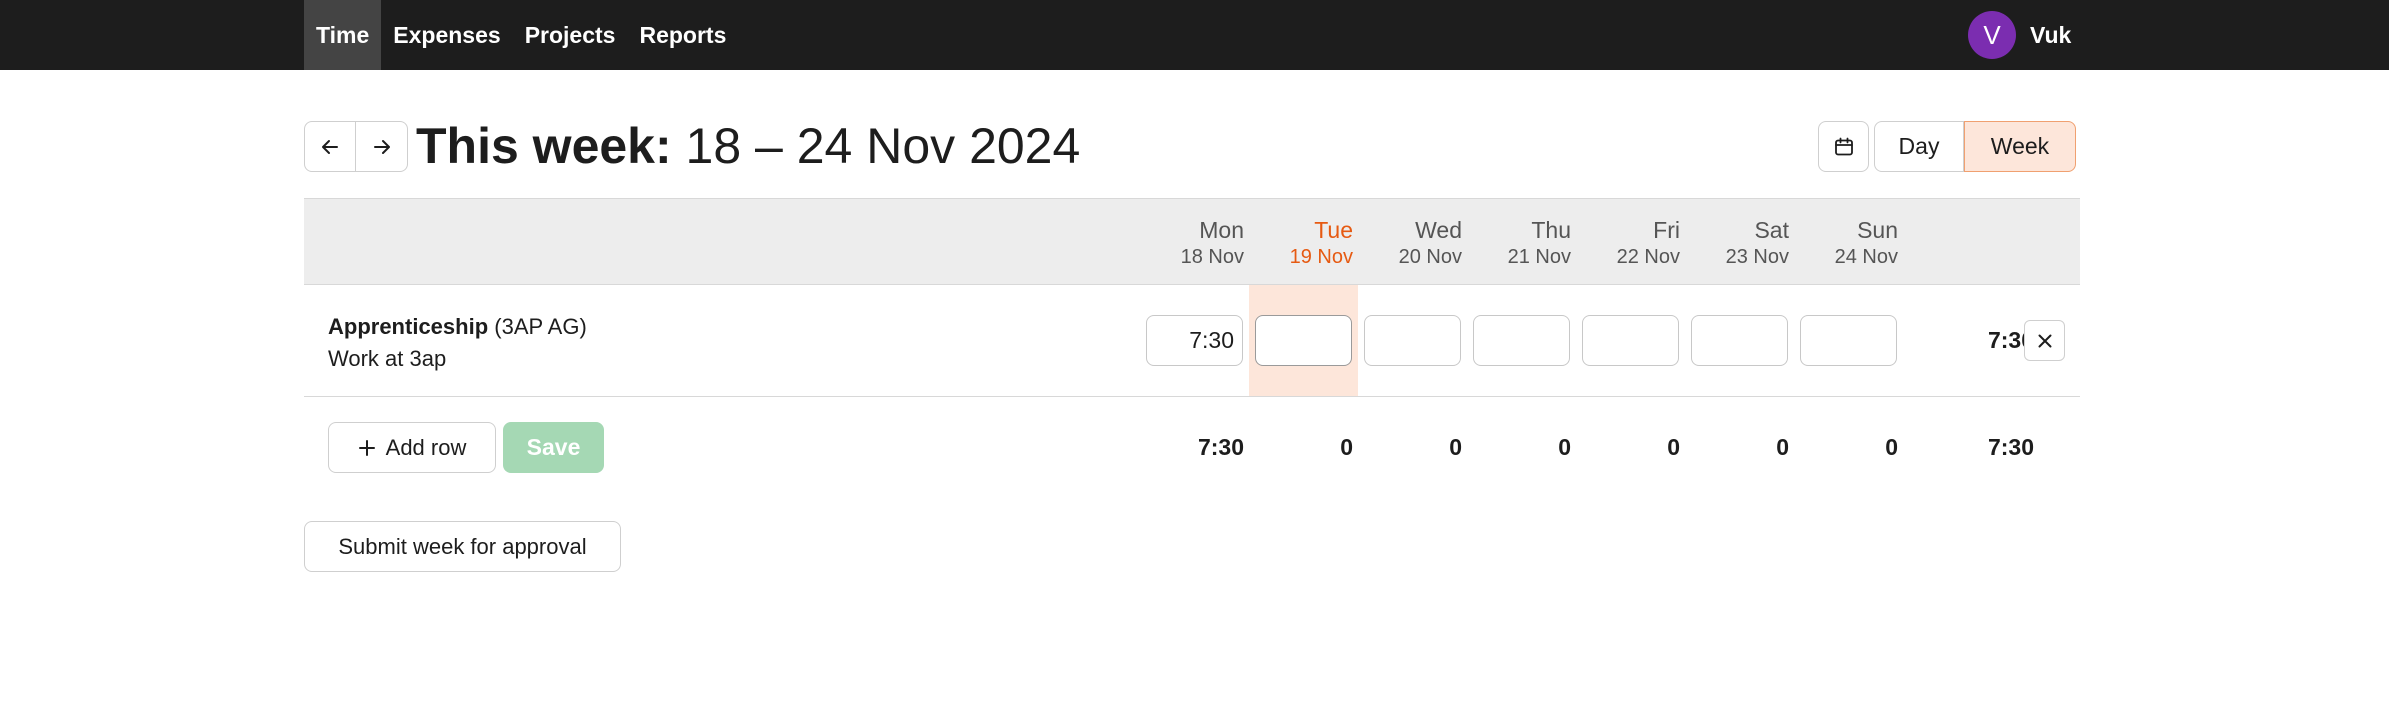 This screenshot has height=706, width=2389. I want to click on day-date: 19 Nov, so click(1321, 256).